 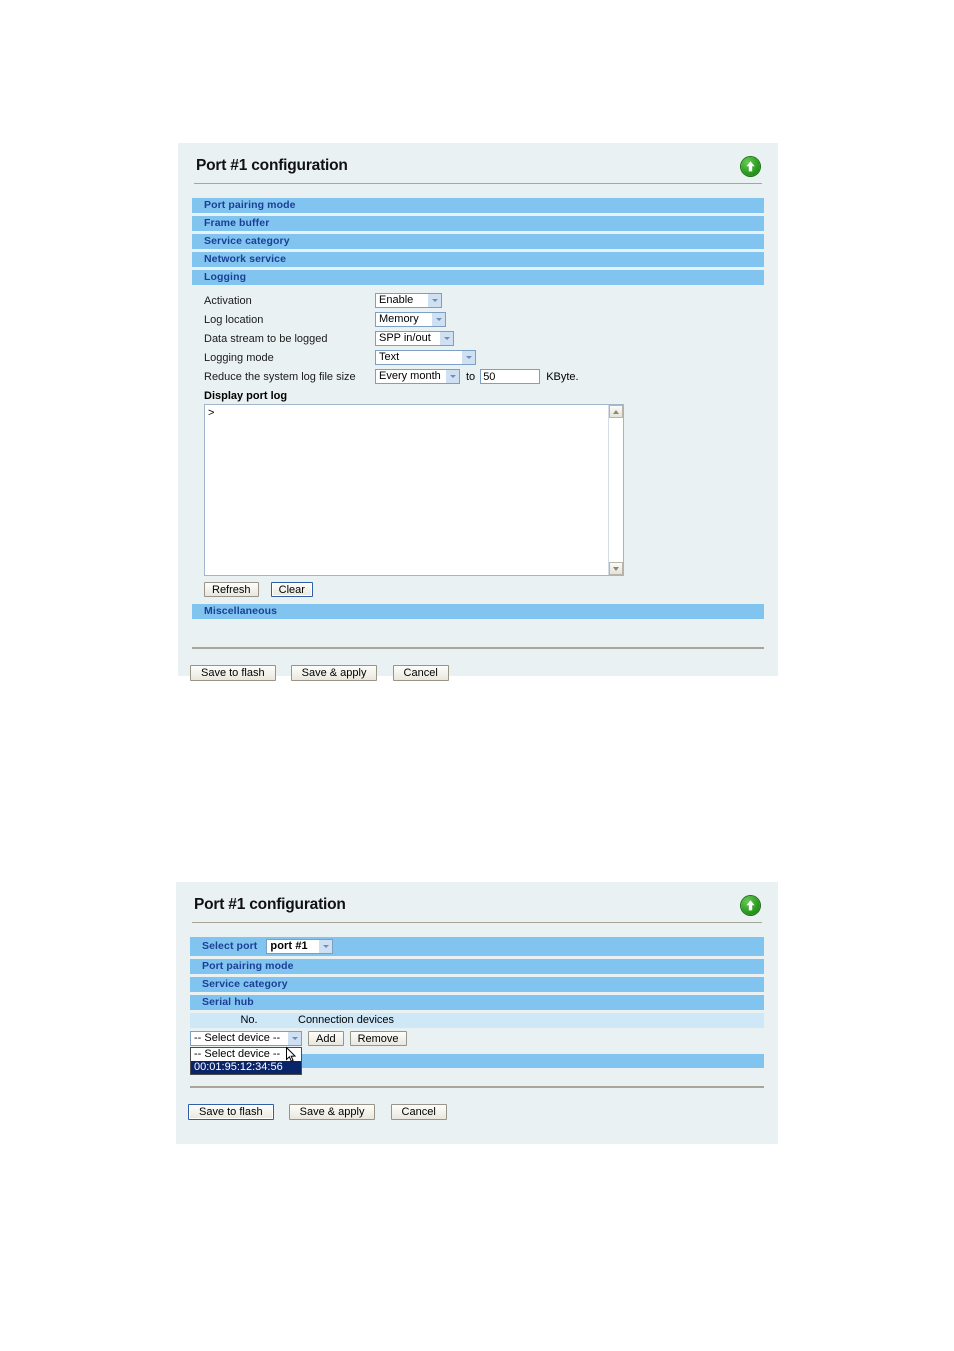 What do you see at coordinates (484, 338) in the screenshot?
I see `field-row-data-stream: Data stream to be logged SPP in/out` at bounding box center [484, 338].